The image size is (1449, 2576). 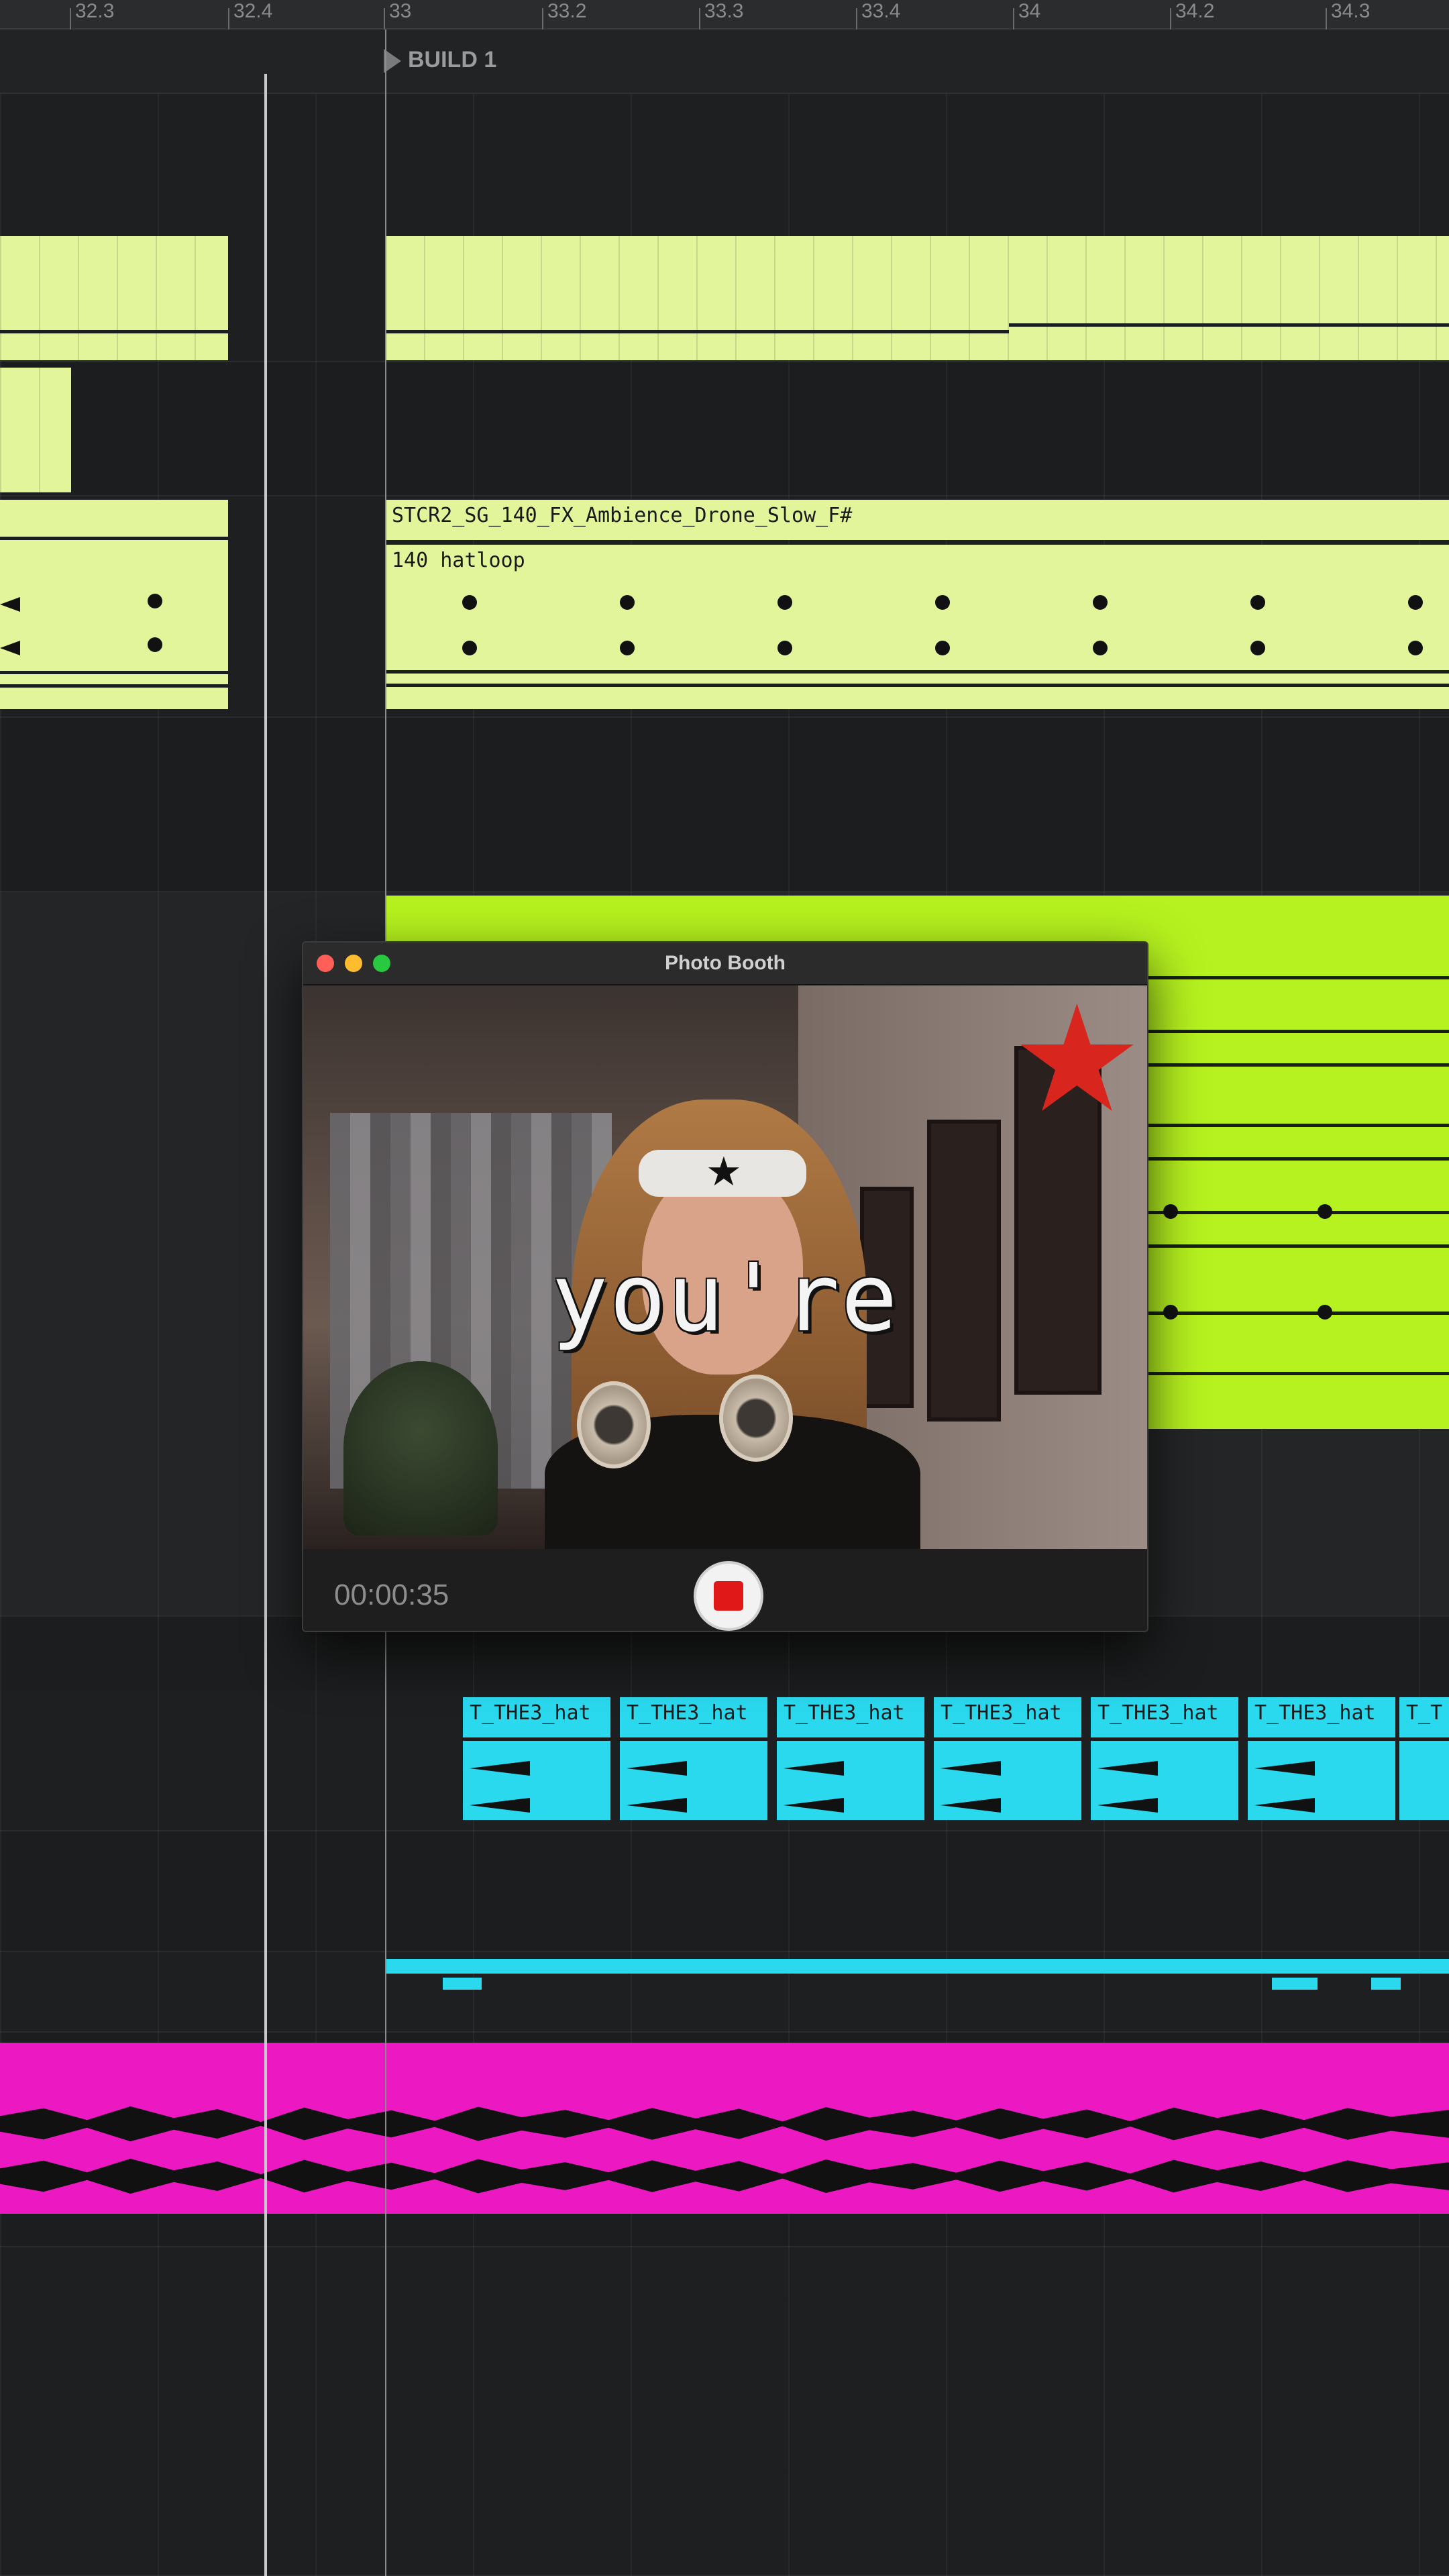 What do you see at coordinates (1195, 11) in the screenshot?
I see `ruler-tick-label: 34.2` at bounding box center [1195, 11].